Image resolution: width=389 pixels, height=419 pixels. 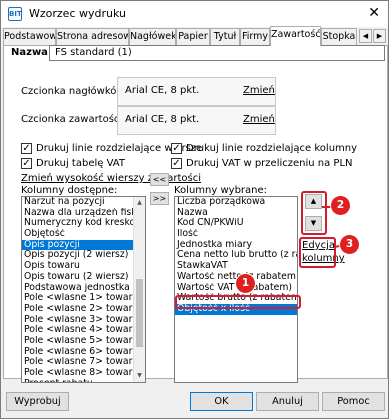 What do you see at coordinates (77, 234) in the screenshot?
I see `list-item: Objętość` at bounding box center [77, 234].